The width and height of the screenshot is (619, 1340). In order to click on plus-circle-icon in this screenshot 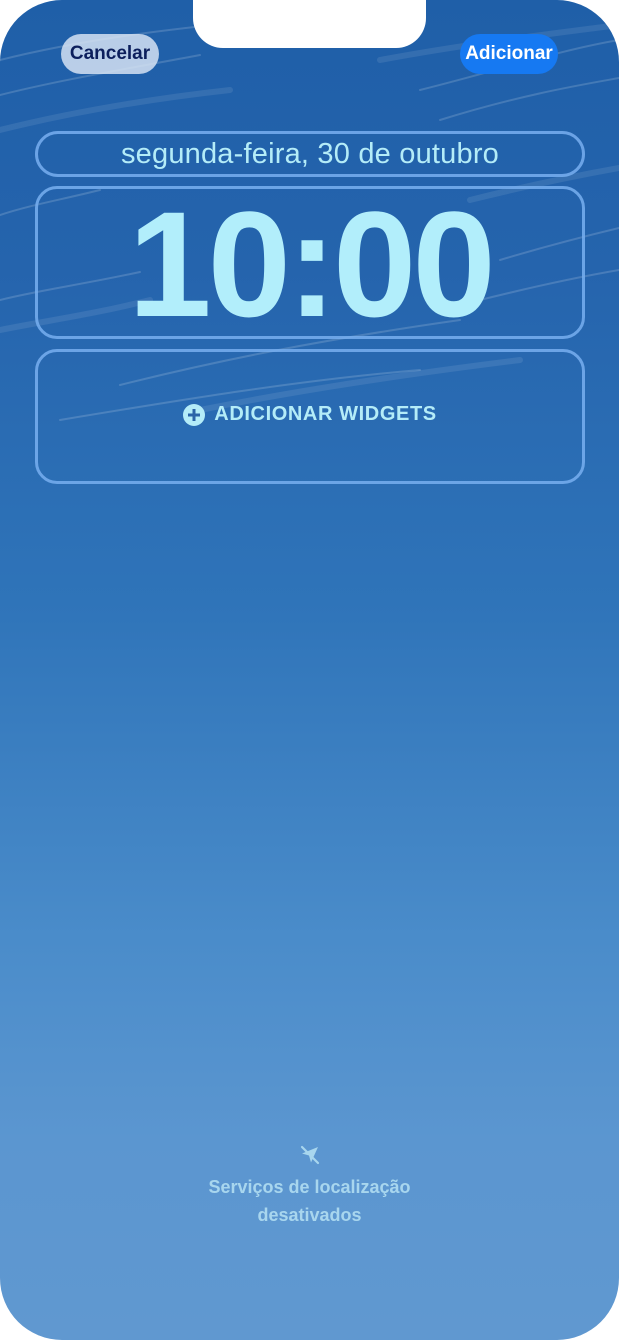, I will do `click(194, 414)`.